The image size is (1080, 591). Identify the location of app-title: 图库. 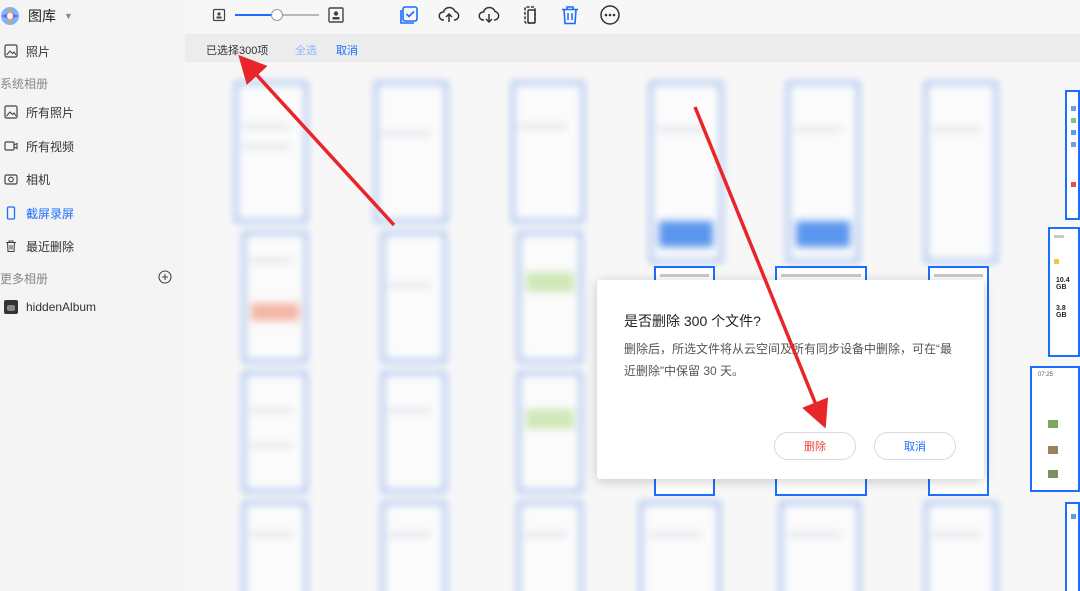
(42, 16).